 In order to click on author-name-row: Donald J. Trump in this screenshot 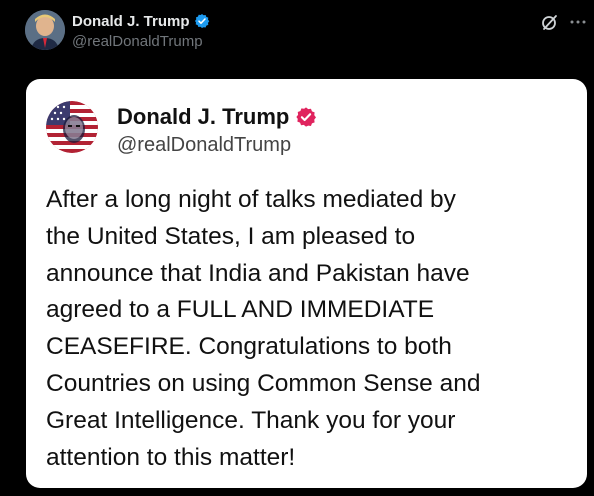, I will do `click(141, 21)`.